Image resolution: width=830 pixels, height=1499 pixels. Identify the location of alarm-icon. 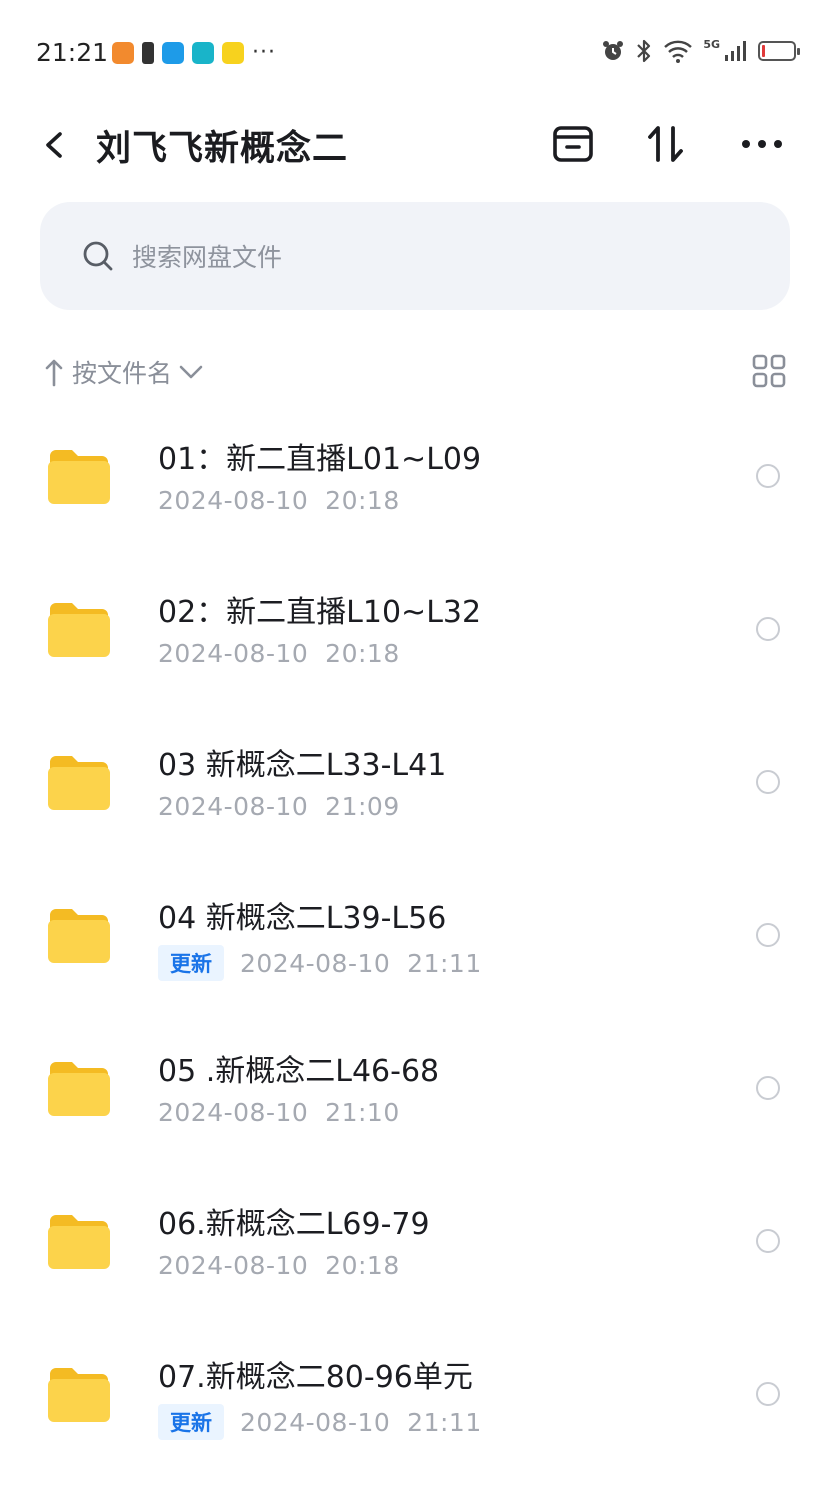
(613, 50).